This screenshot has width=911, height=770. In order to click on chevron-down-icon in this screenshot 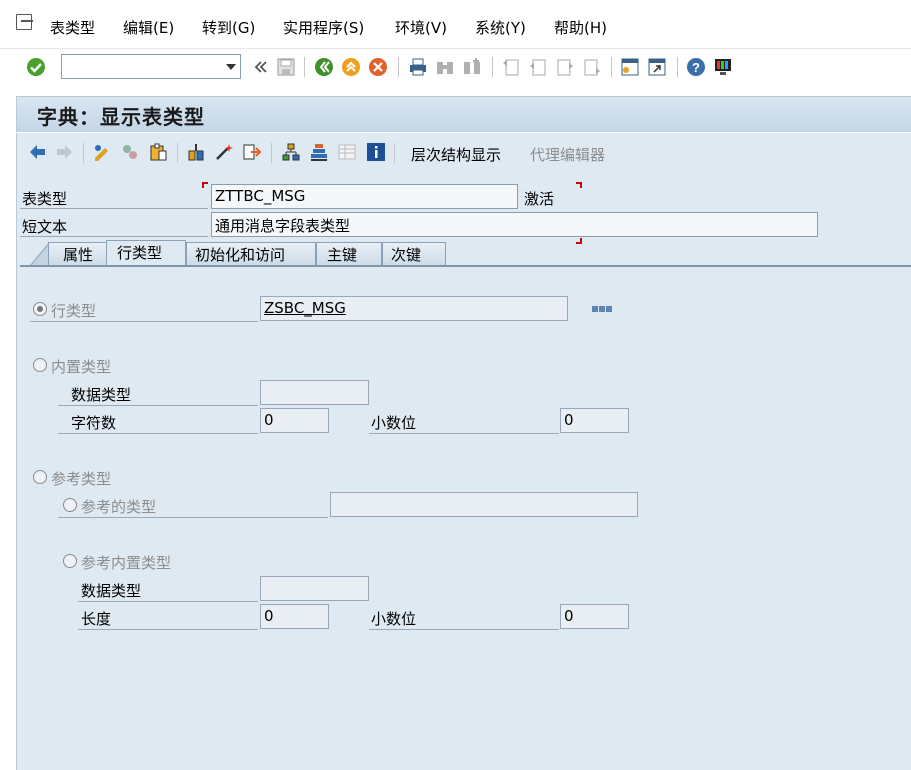, I will do `click(231, 67)`.